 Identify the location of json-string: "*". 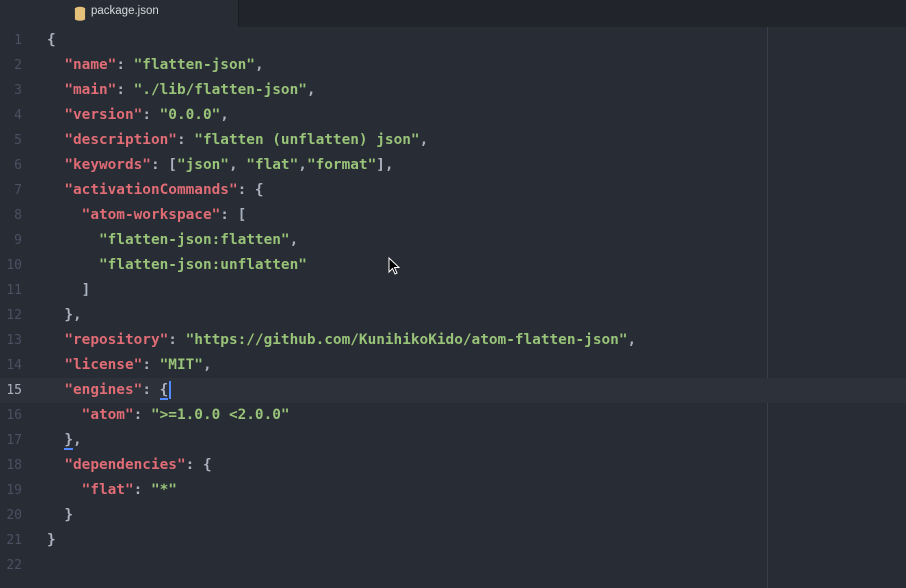
(163, 490).